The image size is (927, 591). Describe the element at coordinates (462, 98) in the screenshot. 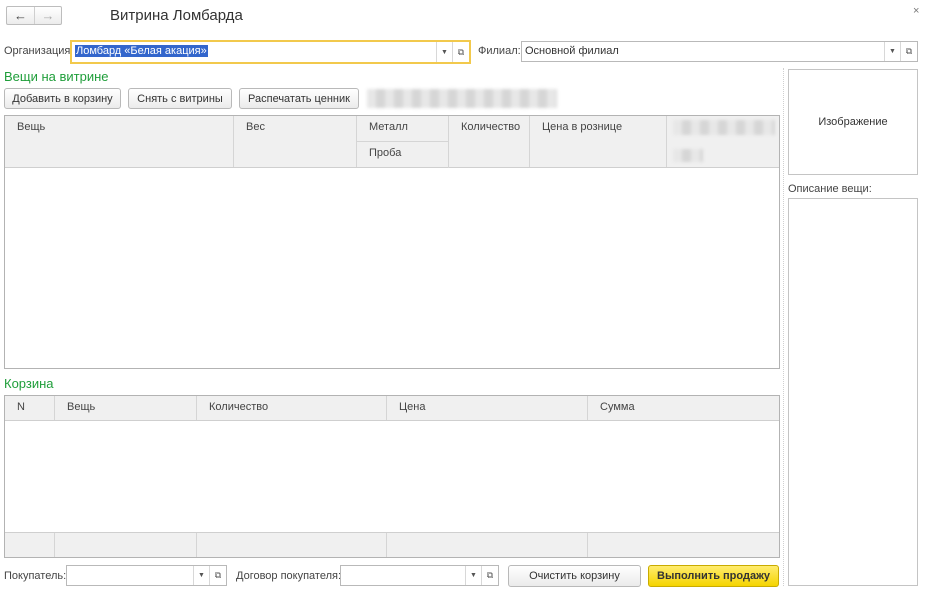

I see `redacted-field` at that location.